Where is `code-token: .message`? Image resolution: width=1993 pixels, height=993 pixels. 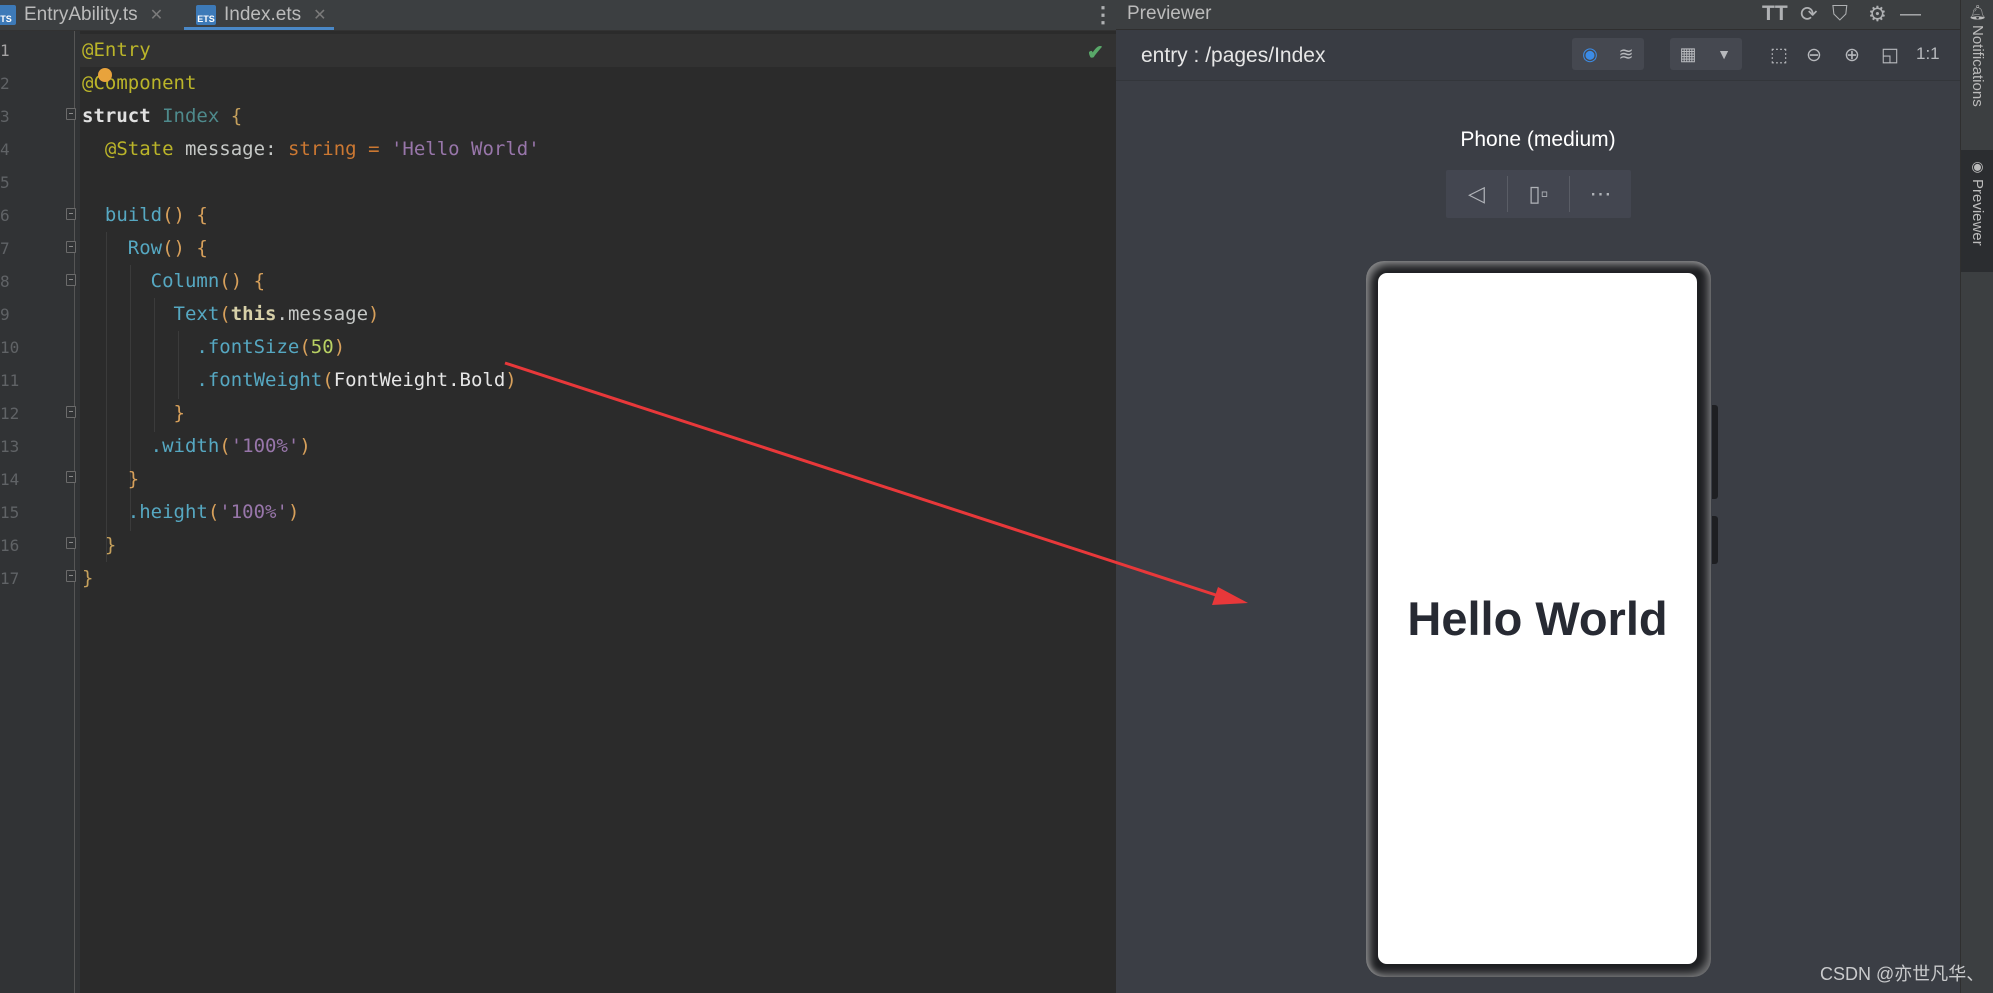 code-token: .message is located at coordinates (322, 314).